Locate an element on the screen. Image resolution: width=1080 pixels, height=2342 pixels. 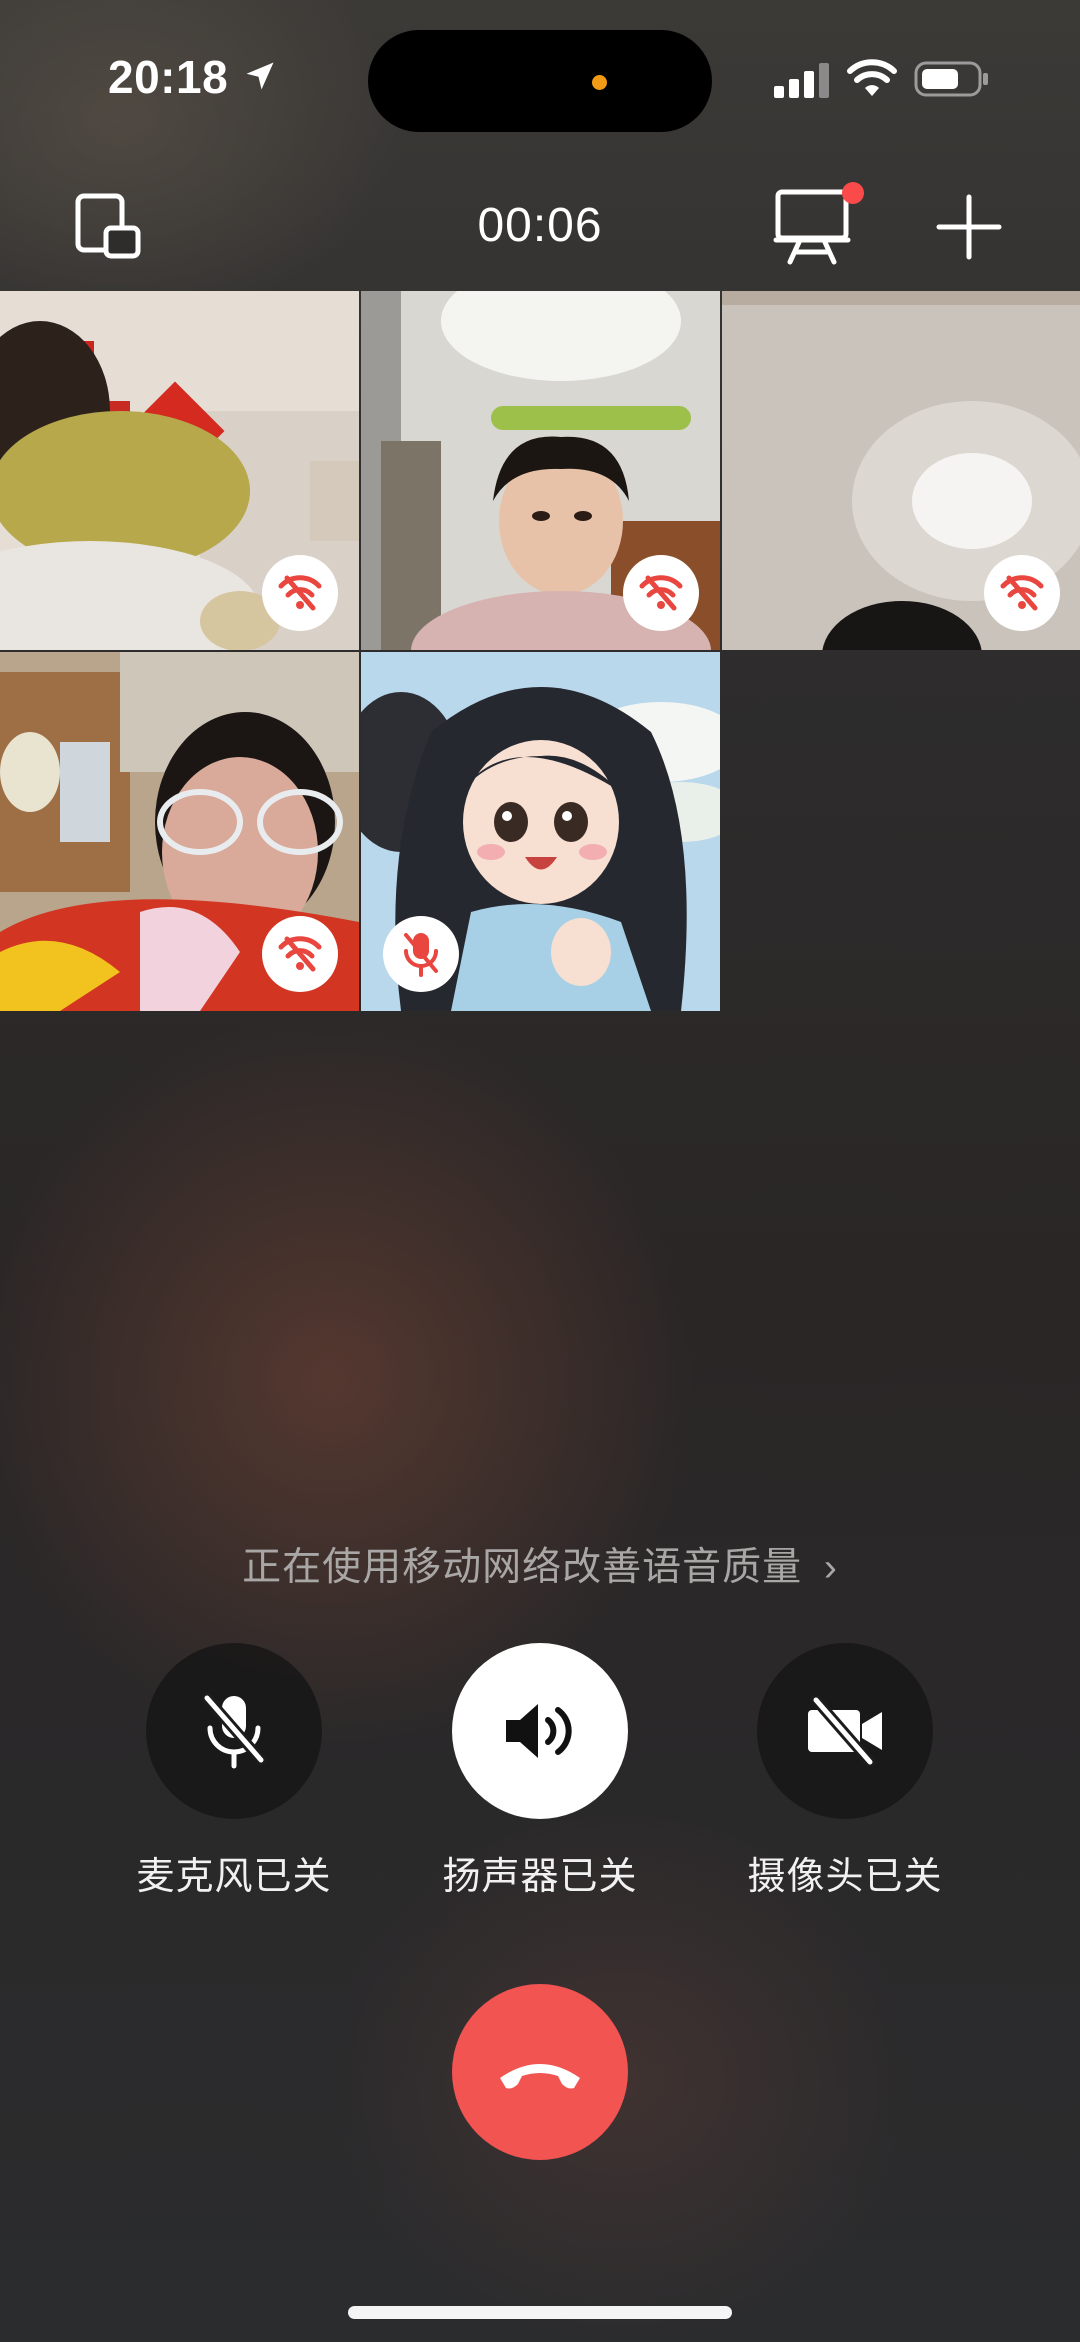
mic-muted-badge is located at coordinates (421, 954).